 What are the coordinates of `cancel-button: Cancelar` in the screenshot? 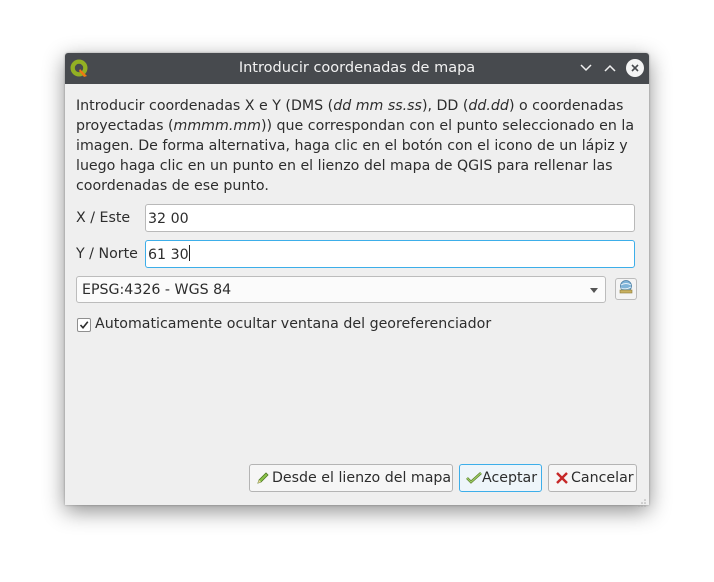 It's located at (592, 478).